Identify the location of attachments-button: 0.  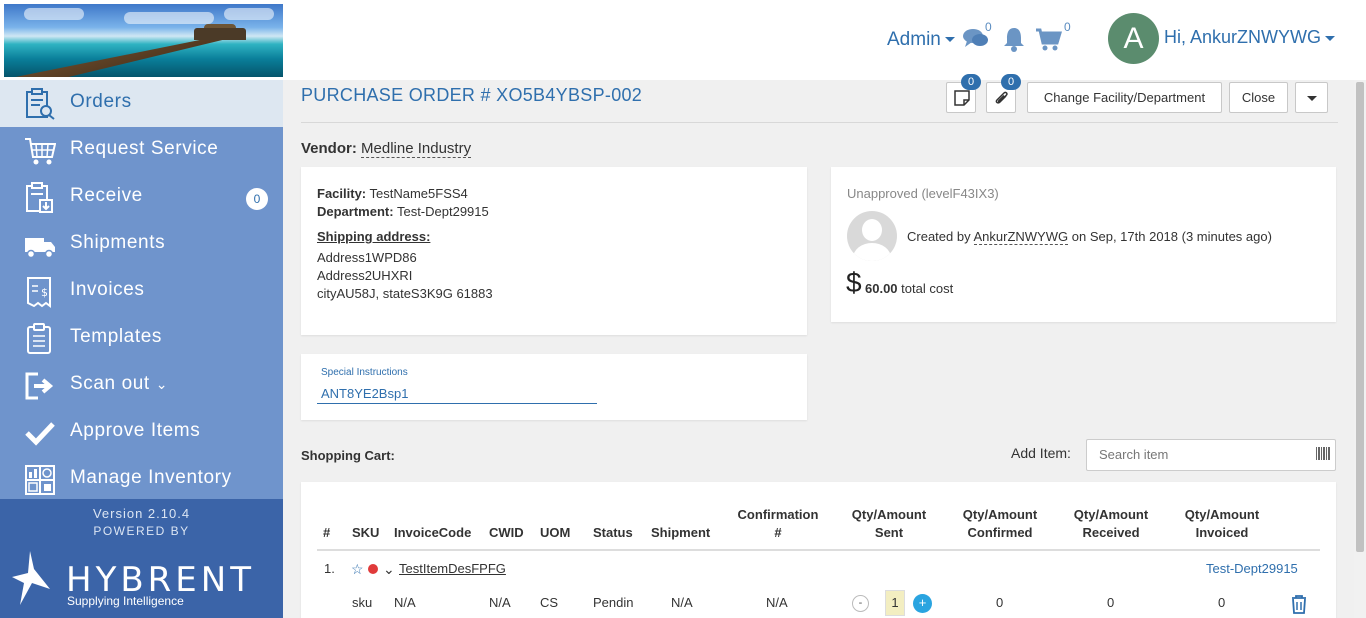
(1003, 93).